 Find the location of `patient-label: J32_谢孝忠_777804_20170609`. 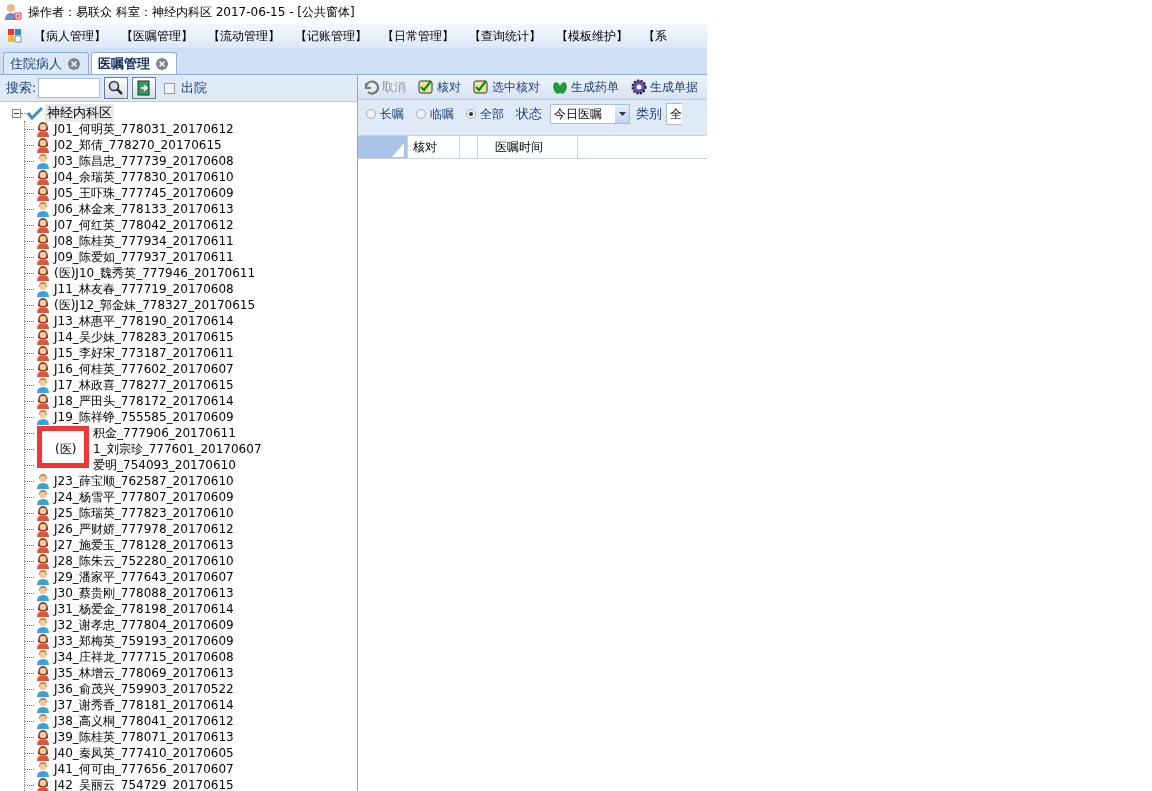

patient-label: J32_谢孝忠_777804_20170609 is located at coordinates (144, 625).